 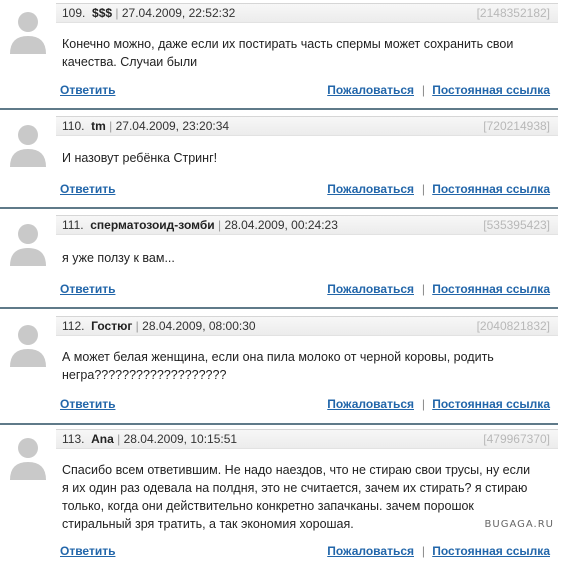 I want to click on comment-date: 27.04.2009, 23:20:34, so click(x=172, y=126).